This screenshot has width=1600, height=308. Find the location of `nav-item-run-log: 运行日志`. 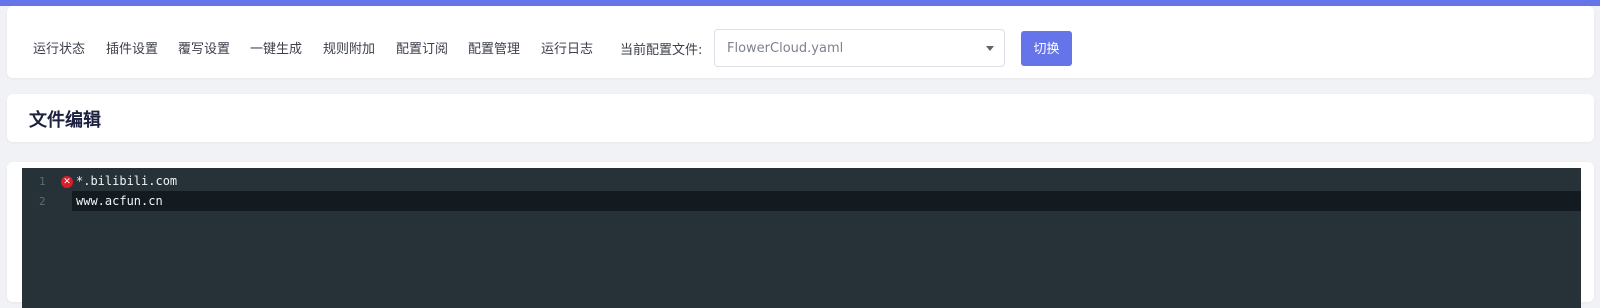

nav-item-run-log: 运行日志 is located at coordinates (567, 47).